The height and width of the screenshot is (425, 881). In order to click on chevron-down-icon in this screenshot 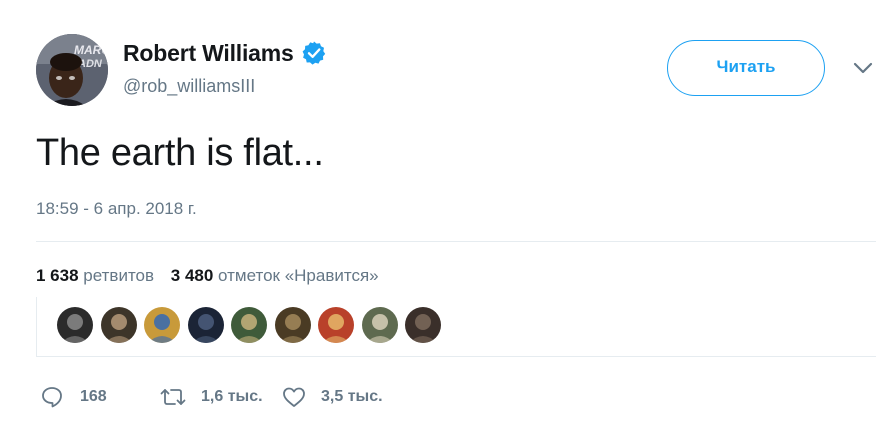, I will do `click(863, 68)`.